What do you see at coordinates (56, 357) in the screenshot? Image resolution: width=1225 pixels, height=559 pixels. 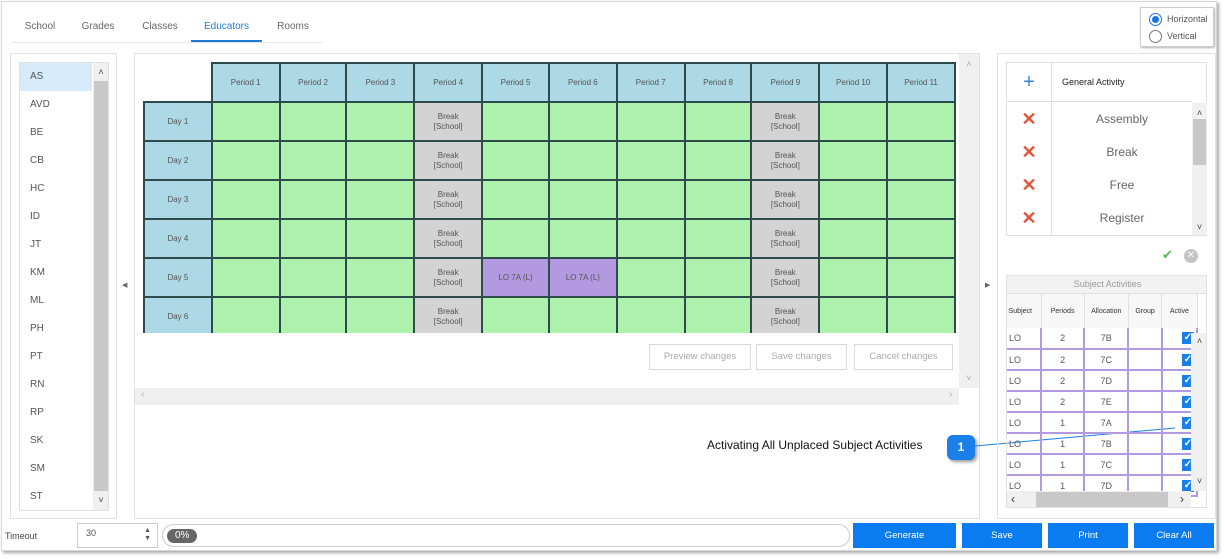 I see `educator-item: PT` at bounding box center [56, 357].